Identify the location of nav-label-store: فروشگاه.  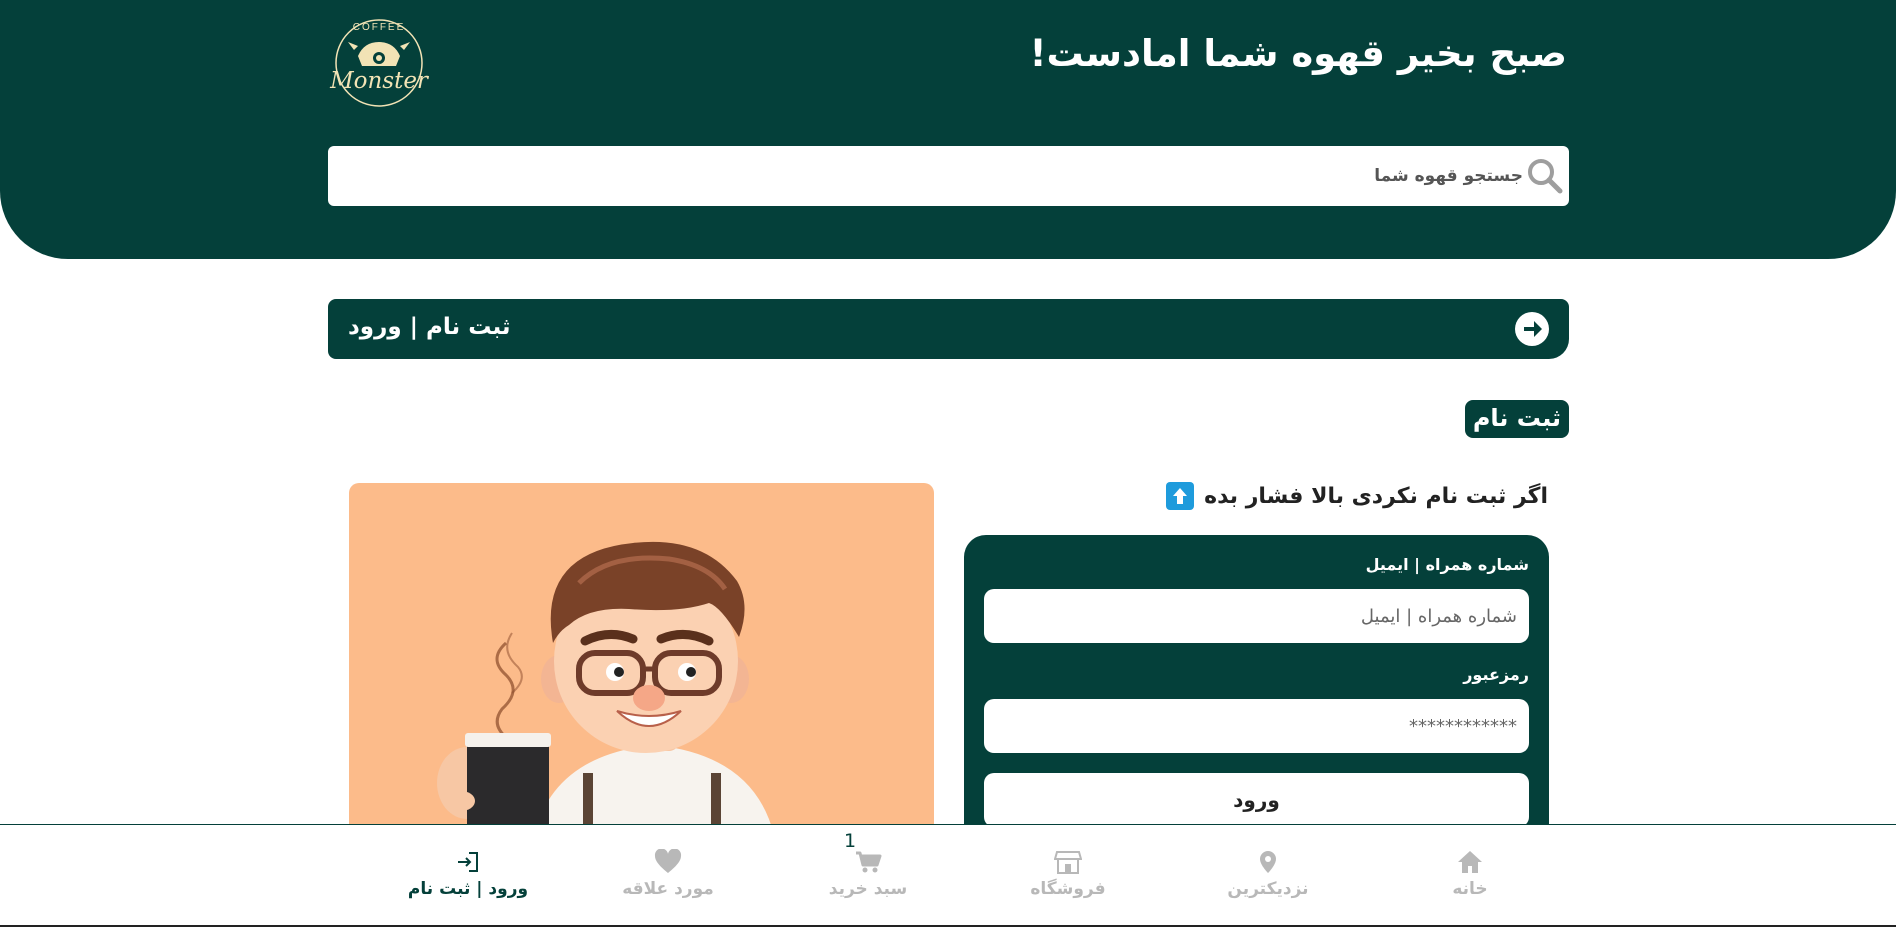
(1068, 889).